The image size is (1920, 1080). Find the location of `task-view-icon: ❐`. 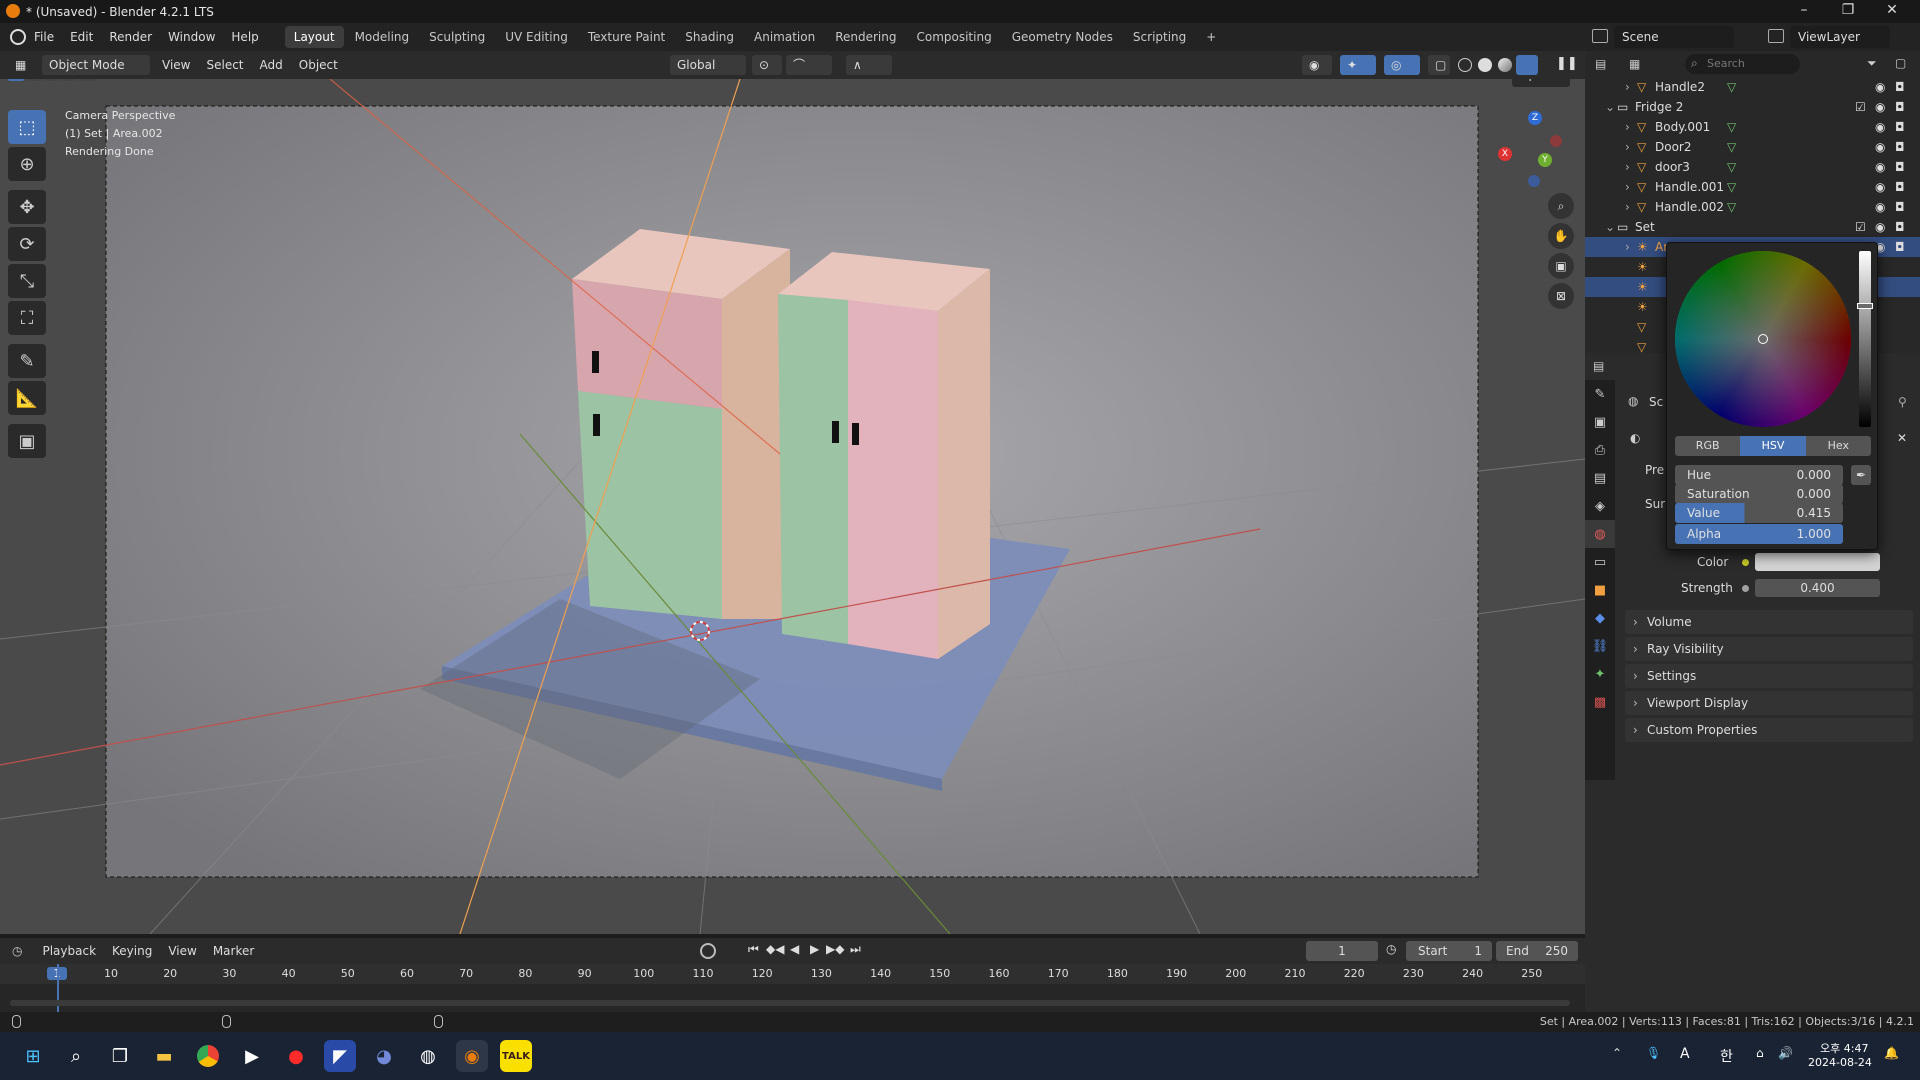

task-view-icon: ❐ is located at coordinates (120, 1056).